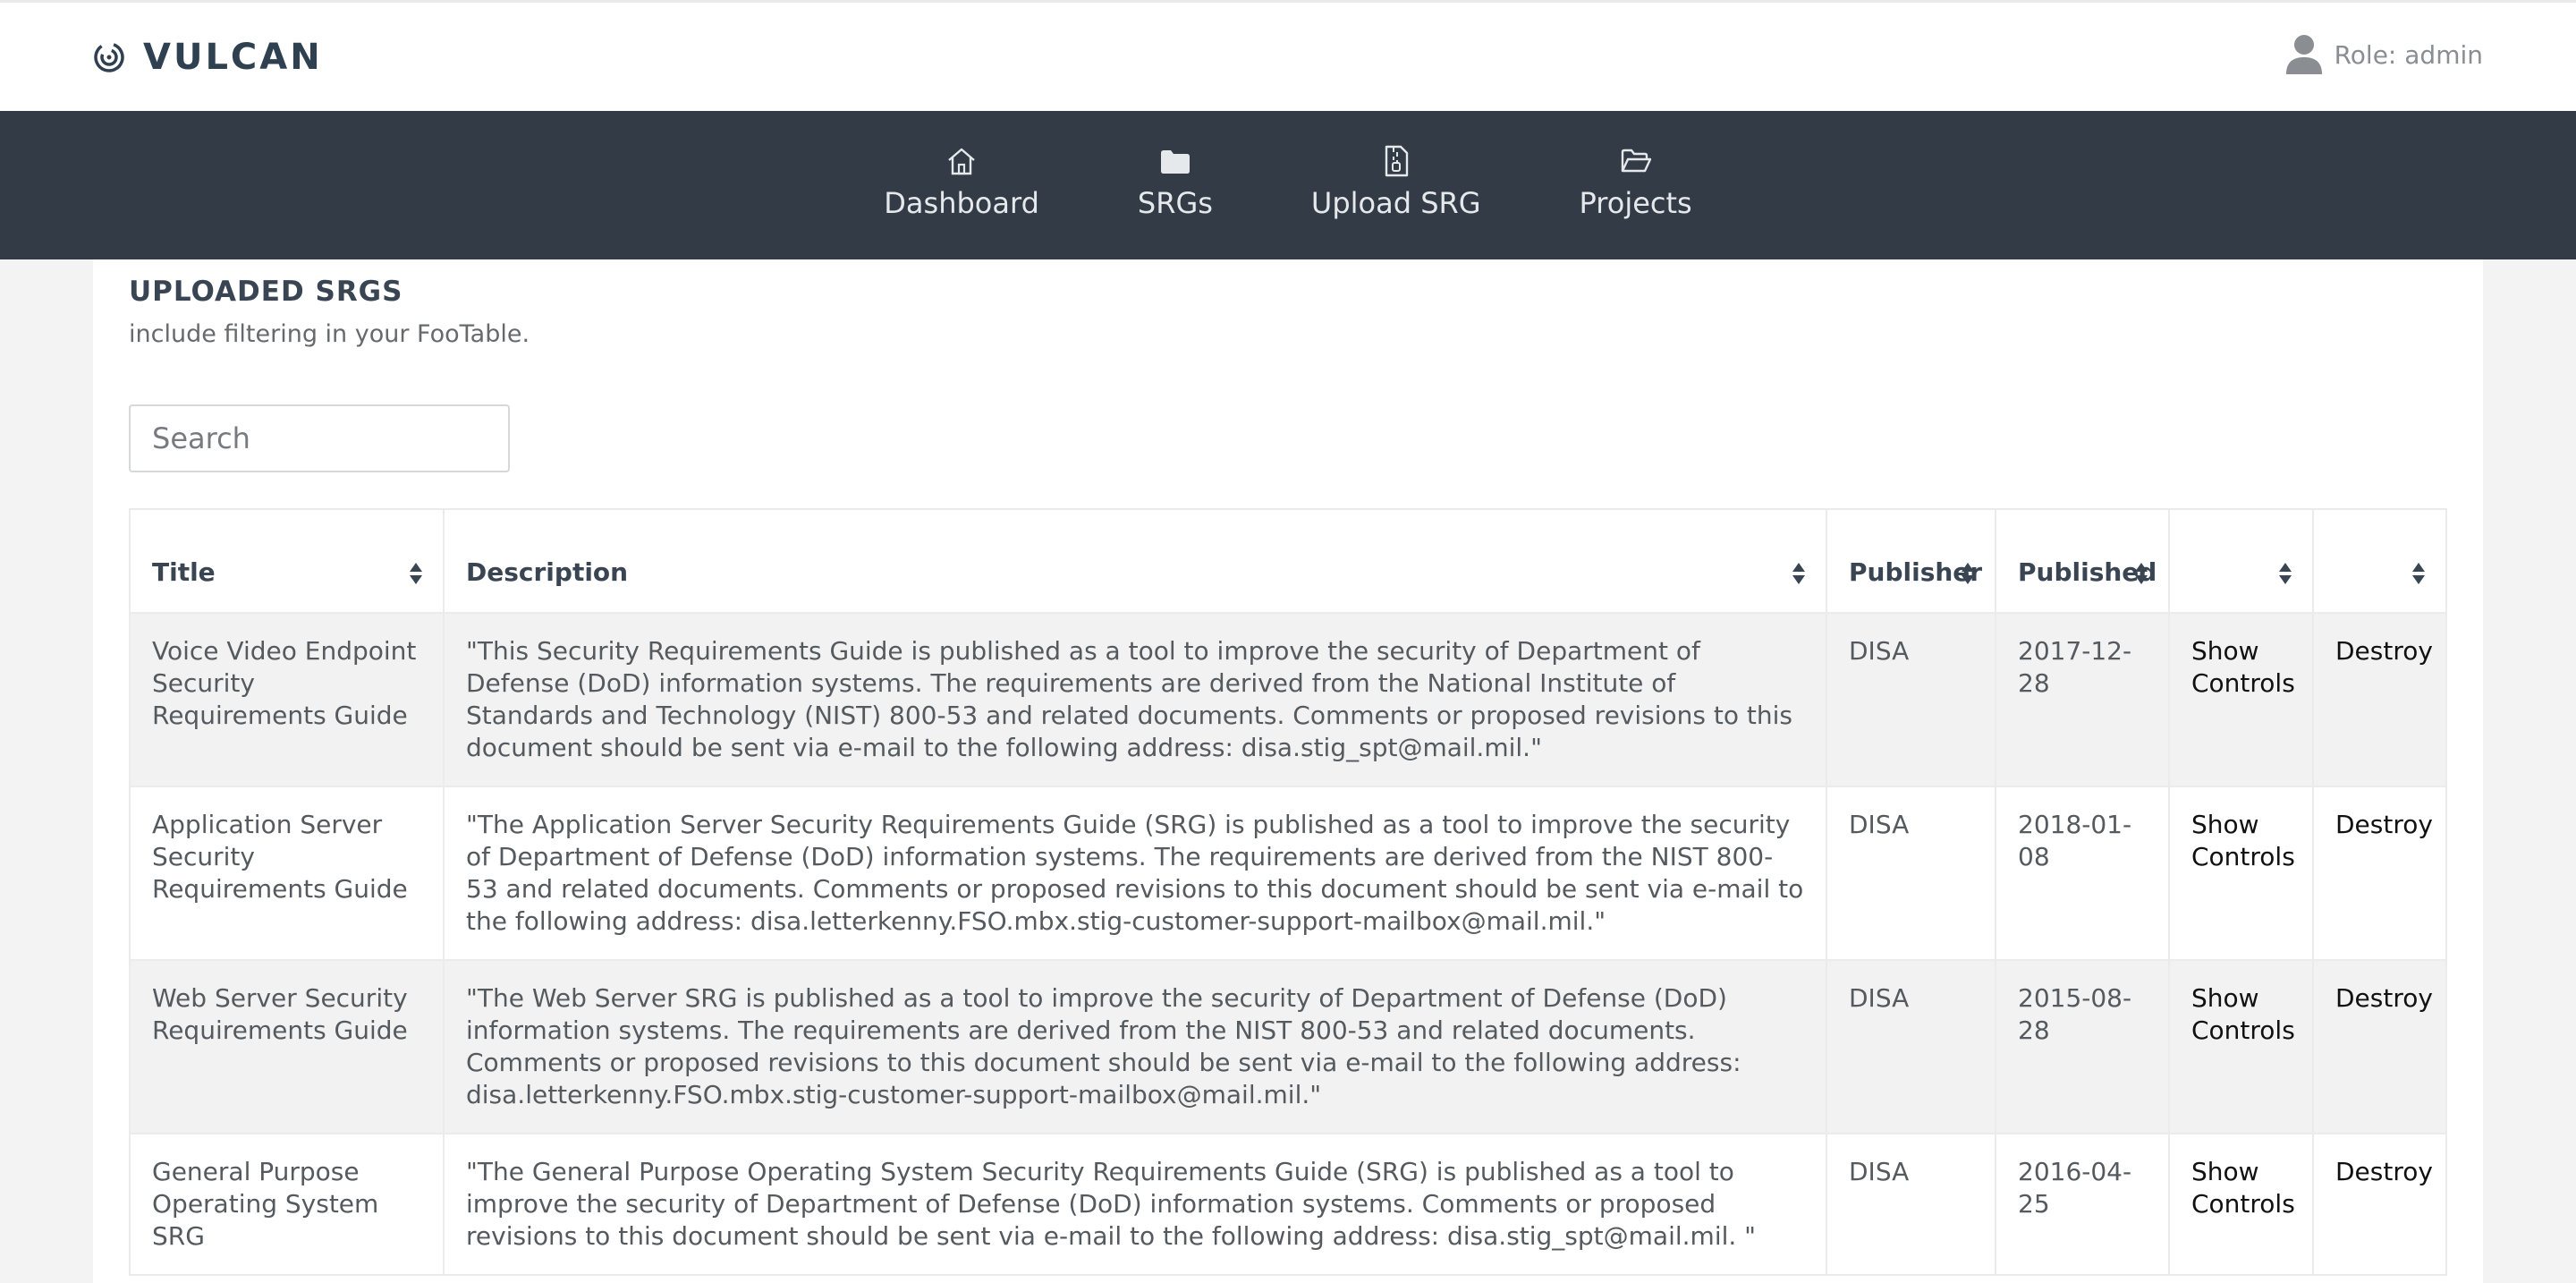 This screenshot has height=1283, width=2576. I want to click on header-destroy, so click(2379, 561).